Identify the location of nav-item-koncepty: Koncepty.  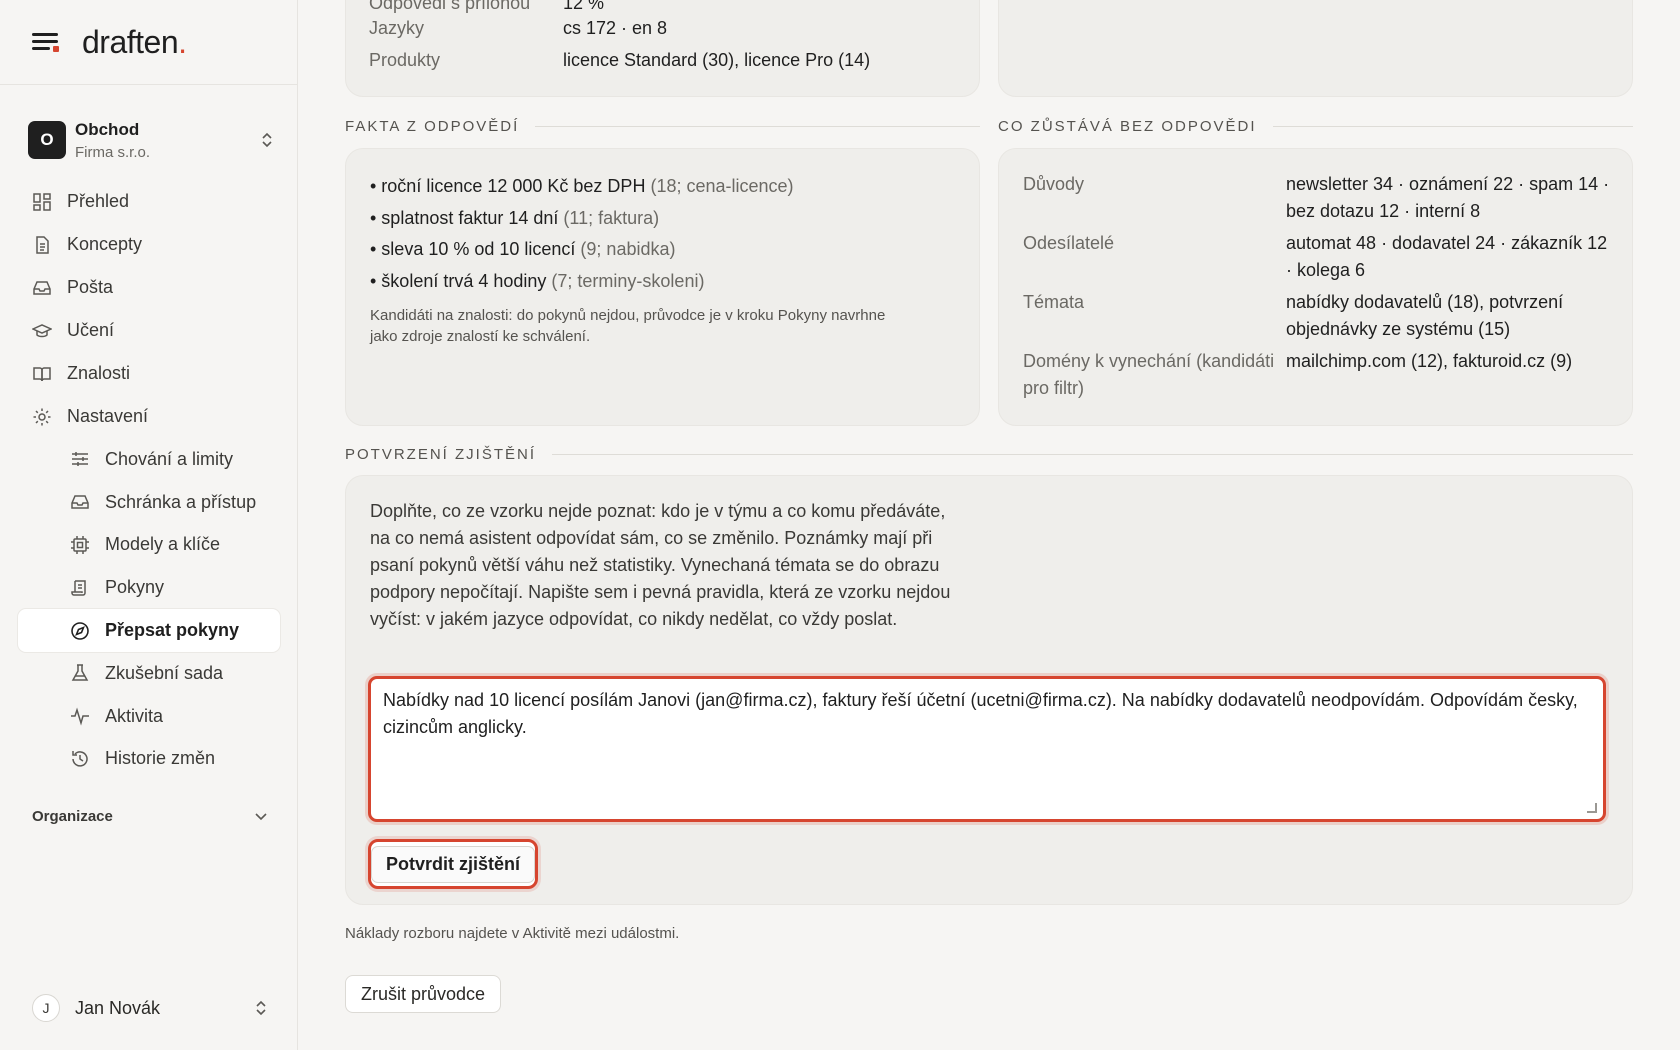
(149, 244).